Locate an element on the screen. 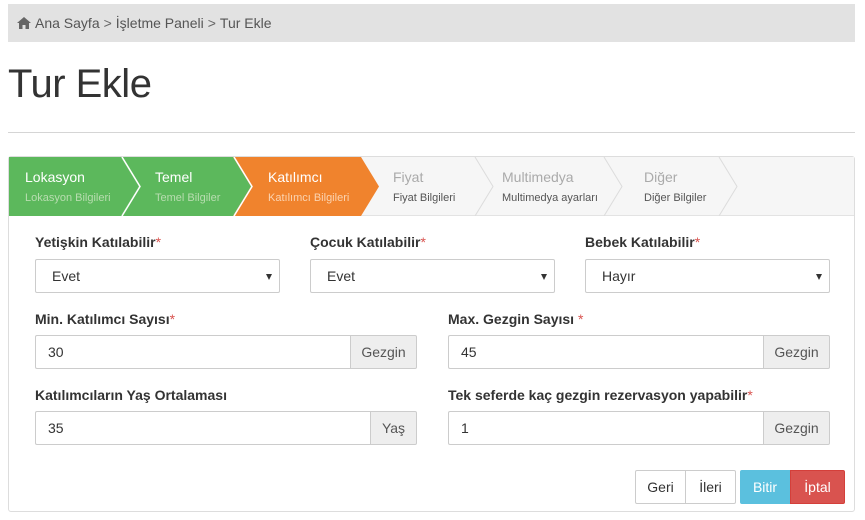 The width and height of the screenshot is (865, 520). baby-label: Bebek Katılabilir* is located at coordinates (642, 242).